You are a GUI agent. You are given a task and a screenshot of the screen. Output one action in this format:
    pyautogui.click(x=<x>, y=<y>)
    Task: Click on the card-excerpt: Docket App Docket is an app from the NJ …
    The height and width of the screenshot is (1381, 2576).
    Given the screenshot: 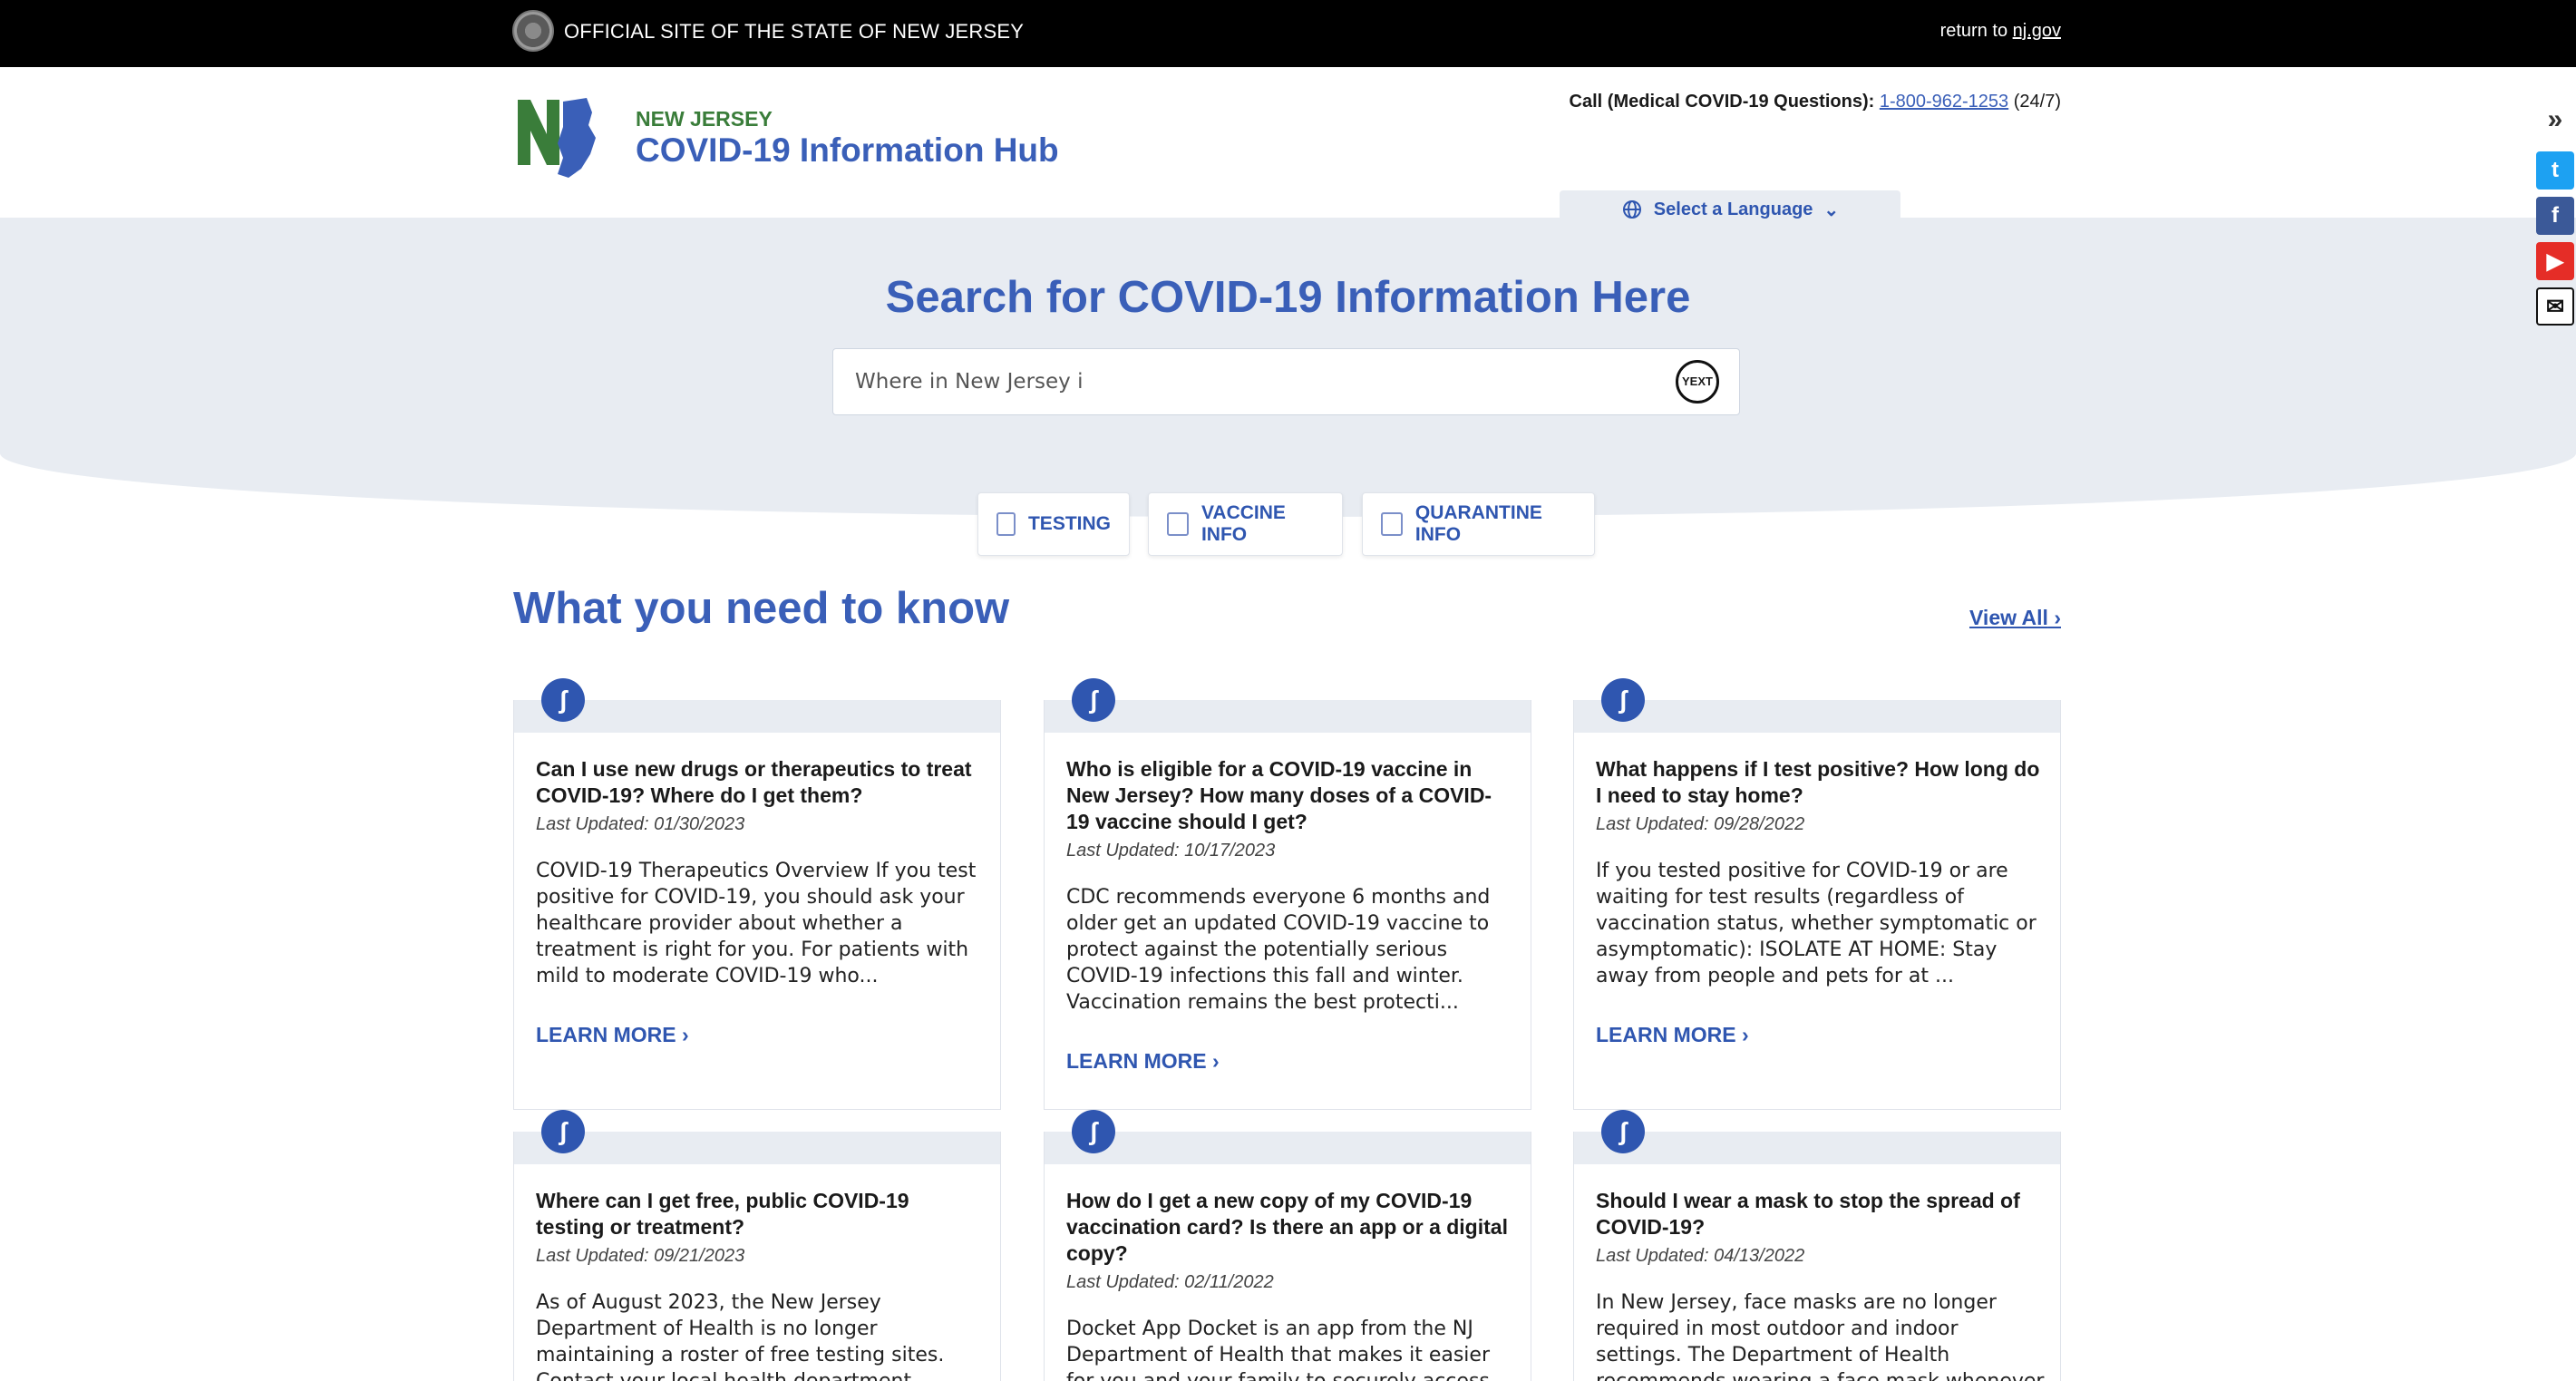 What is the action you would take?
    pyautogui.click(x=1278, y=1349)
    